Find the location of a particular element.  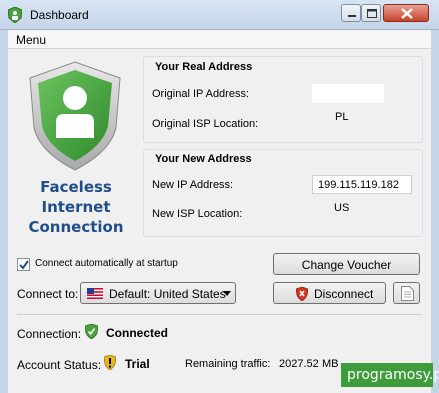

original-ip-label: Original IP Address: is located at coordinates (201, 94).